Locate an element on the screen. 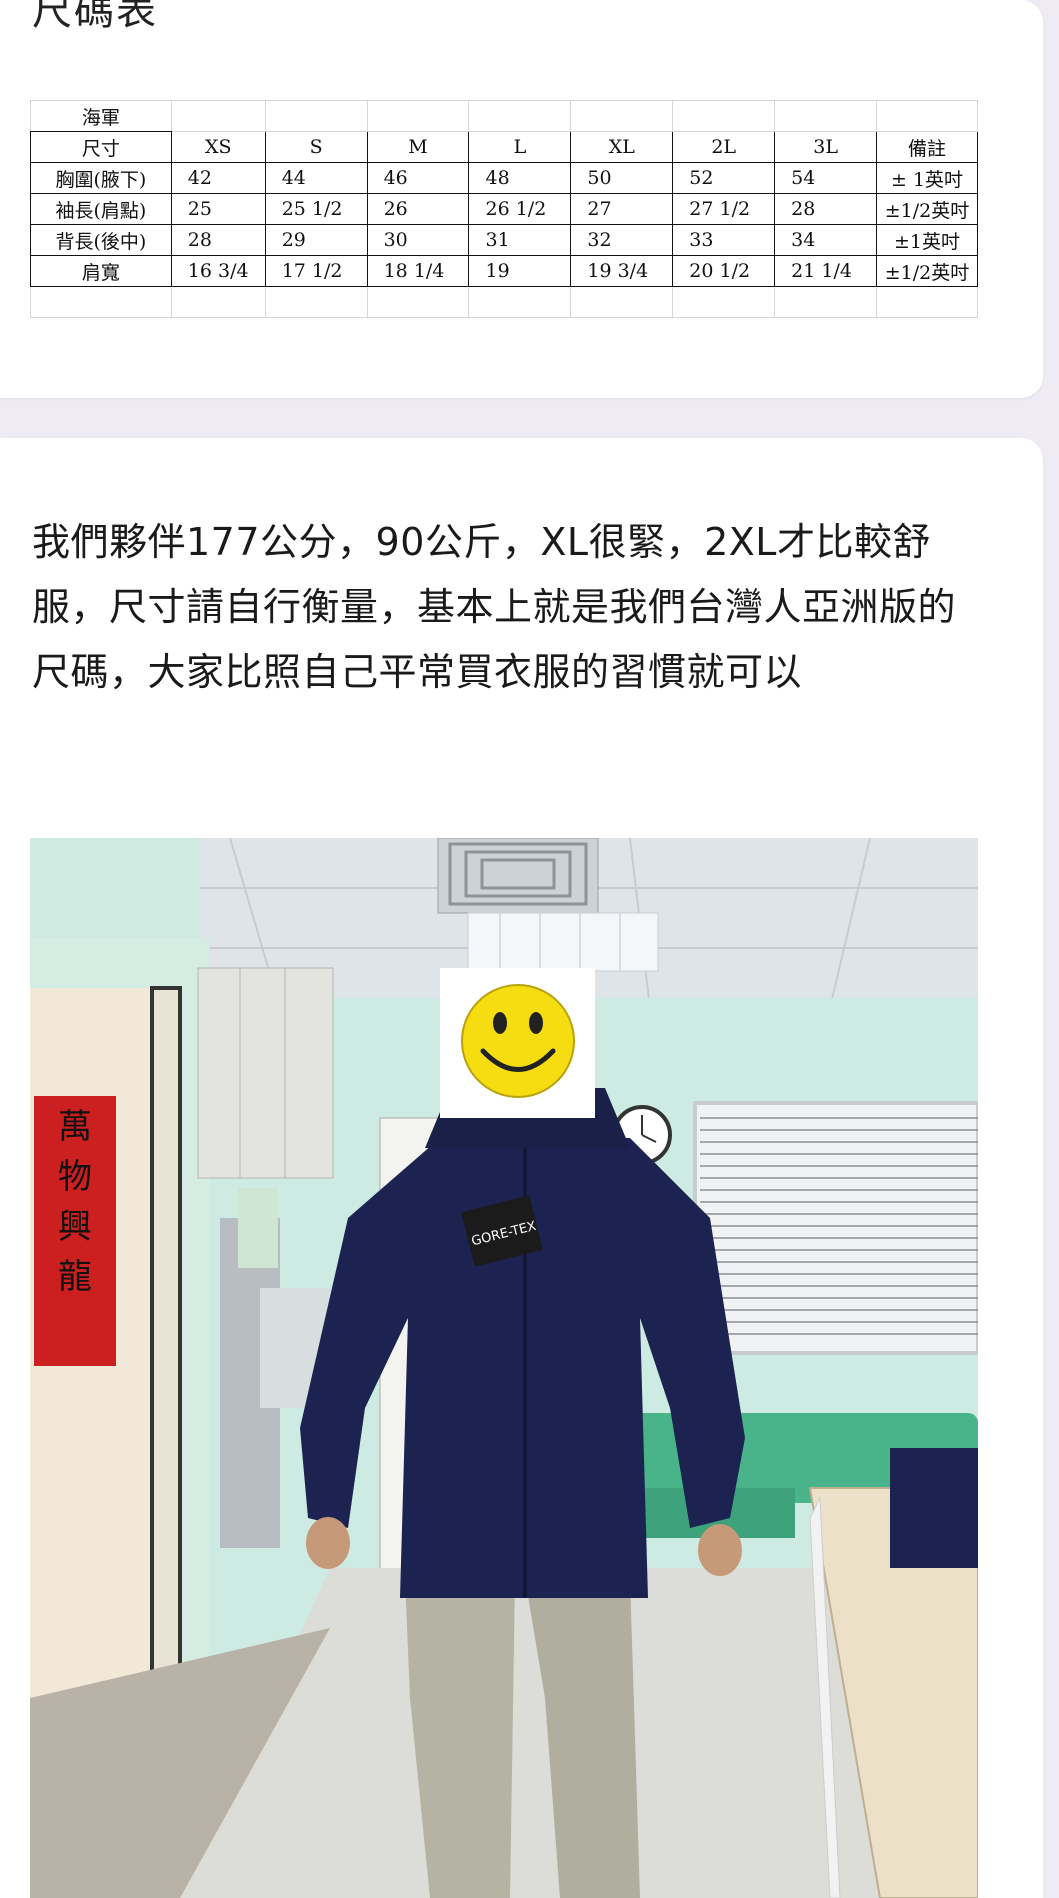 This screenshot has height=1898, width=1059. table-cell: 27 is located at coordinates (622, 209).